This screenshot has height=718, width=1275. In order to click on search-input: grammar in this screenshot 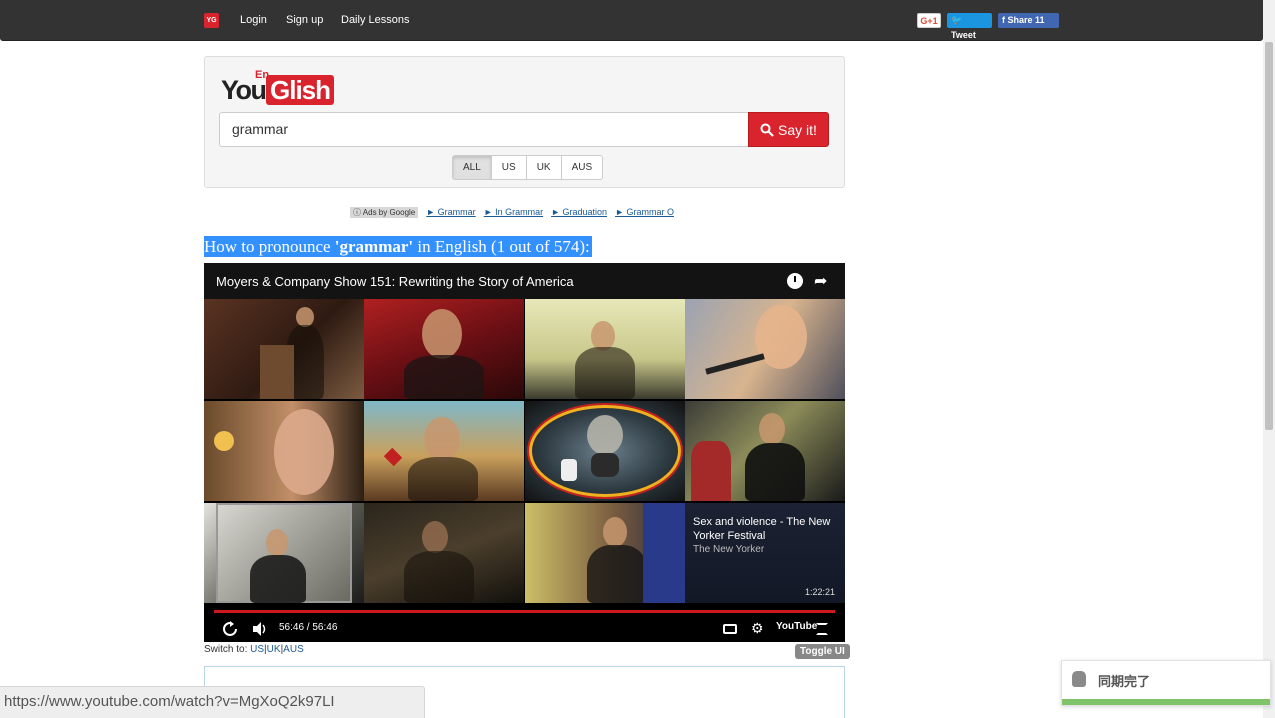, I will do `click(484, 129)`.